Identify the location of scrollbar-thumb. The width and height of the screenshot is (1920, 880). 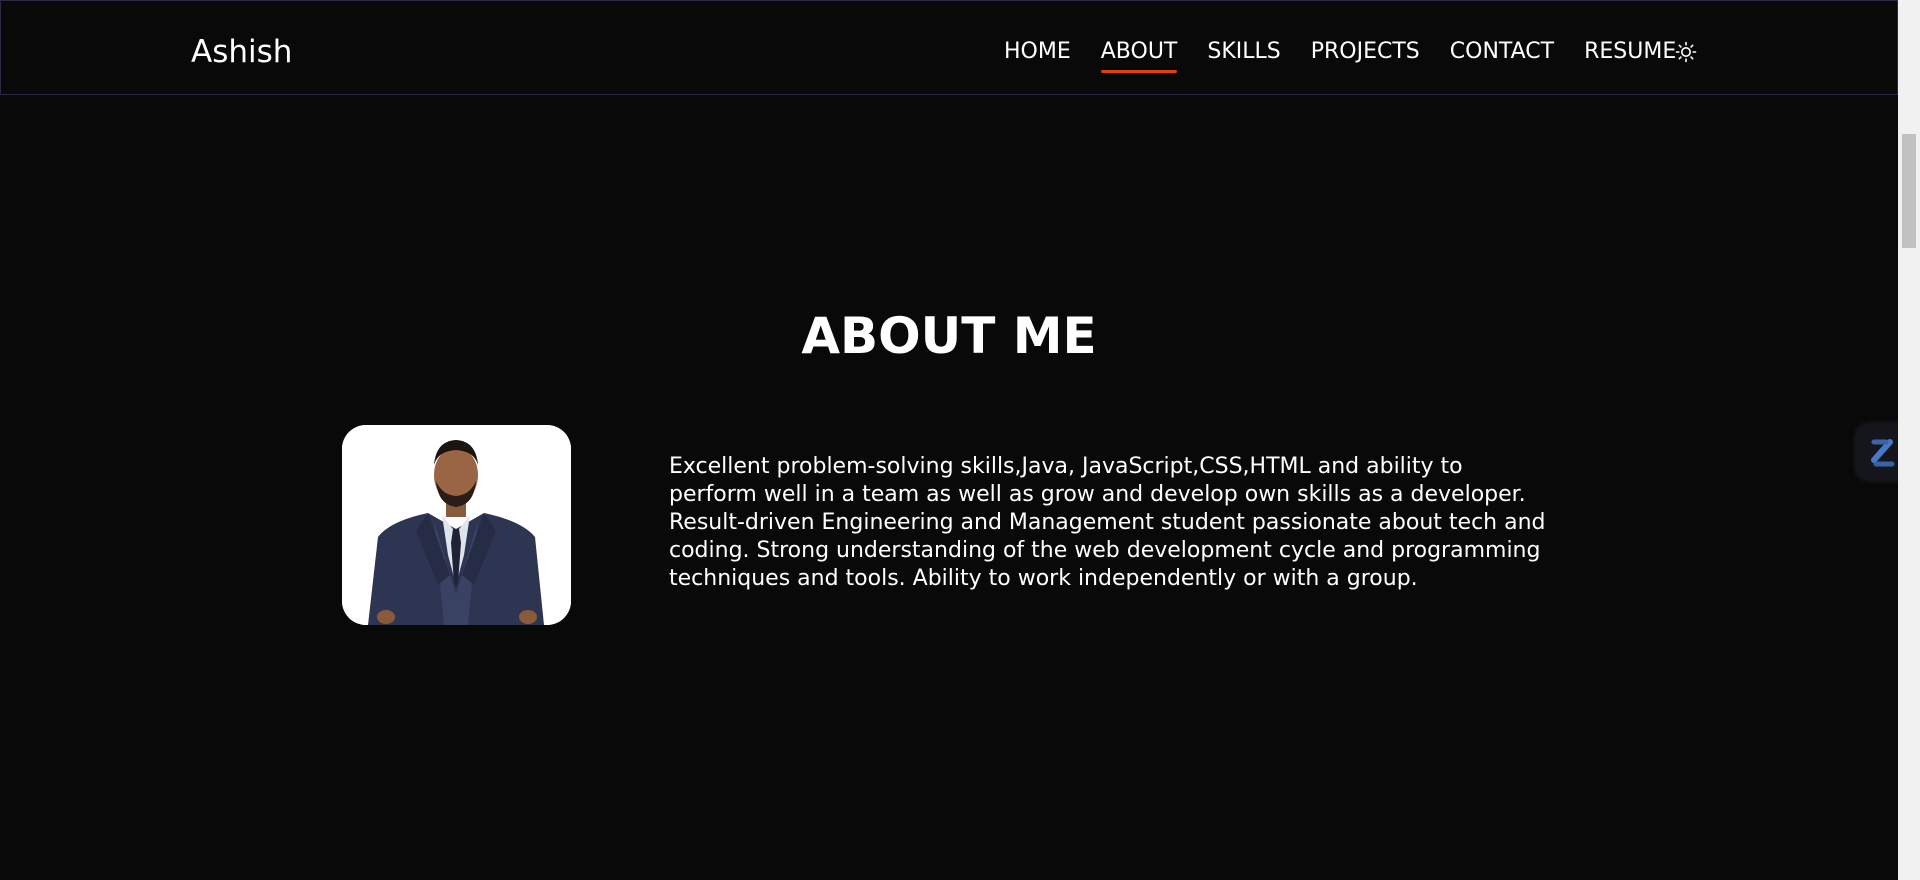
(1909, 191).